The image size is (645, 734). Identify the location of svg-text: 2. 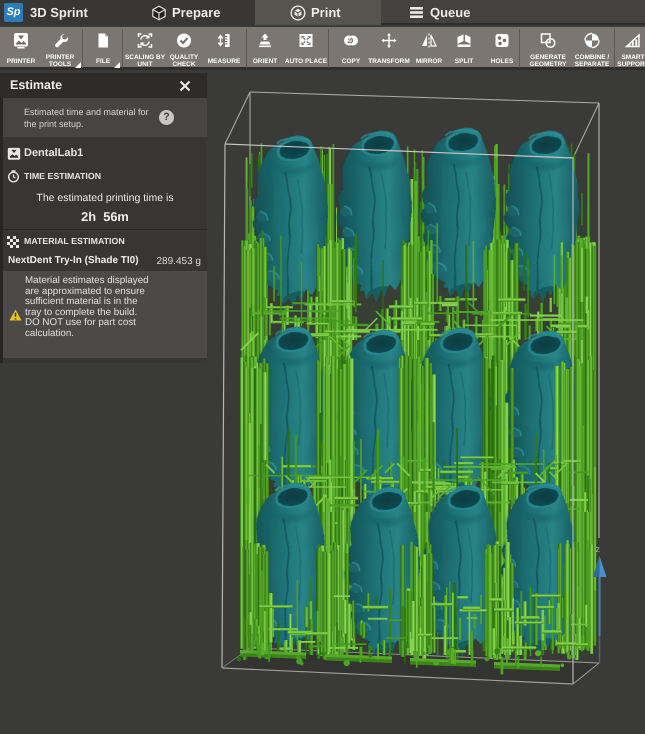
(350, 41).